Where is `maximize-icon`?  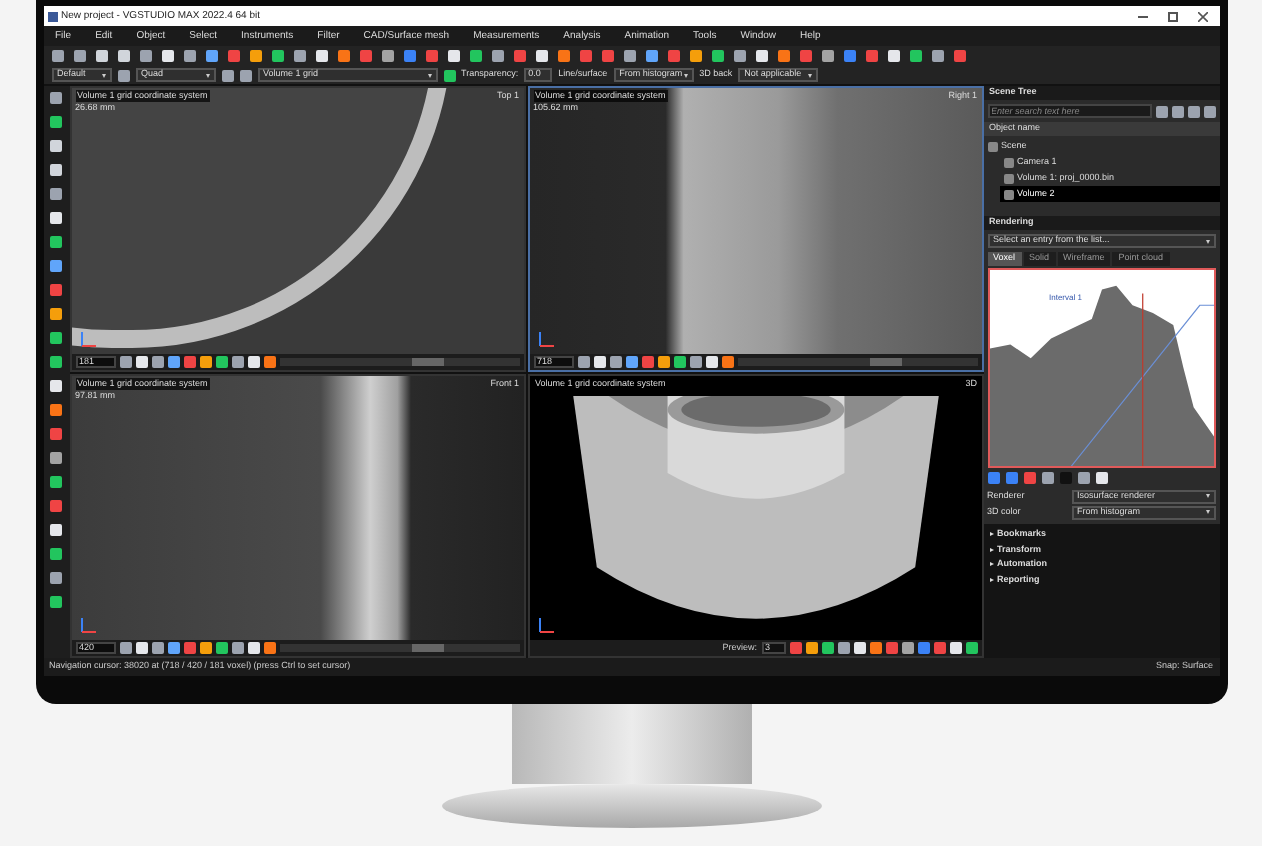
maximize-icon is located at coordinates (1172, 16).